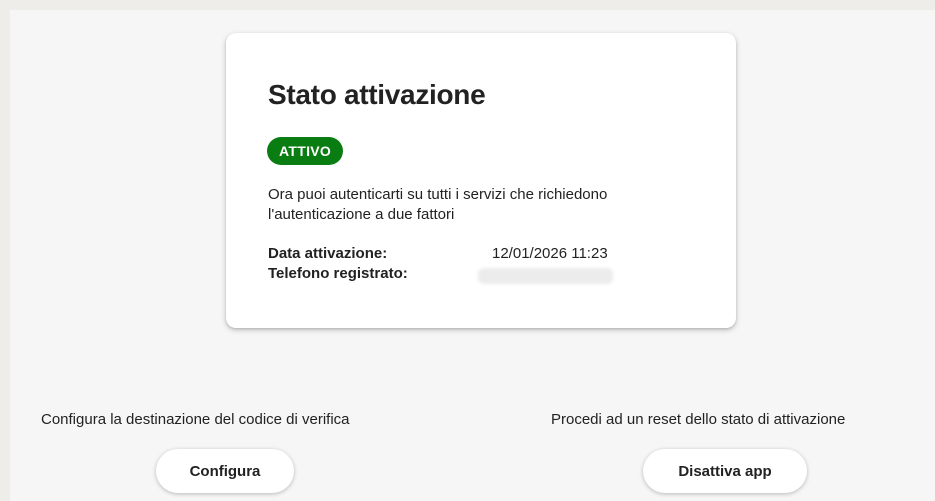 The height and width of the screenshot is (501, 935). Describe the element at coordinates (550, 253) in the screenshot. I see `activation-date-value: 12/01/2026 11:23` at that location.